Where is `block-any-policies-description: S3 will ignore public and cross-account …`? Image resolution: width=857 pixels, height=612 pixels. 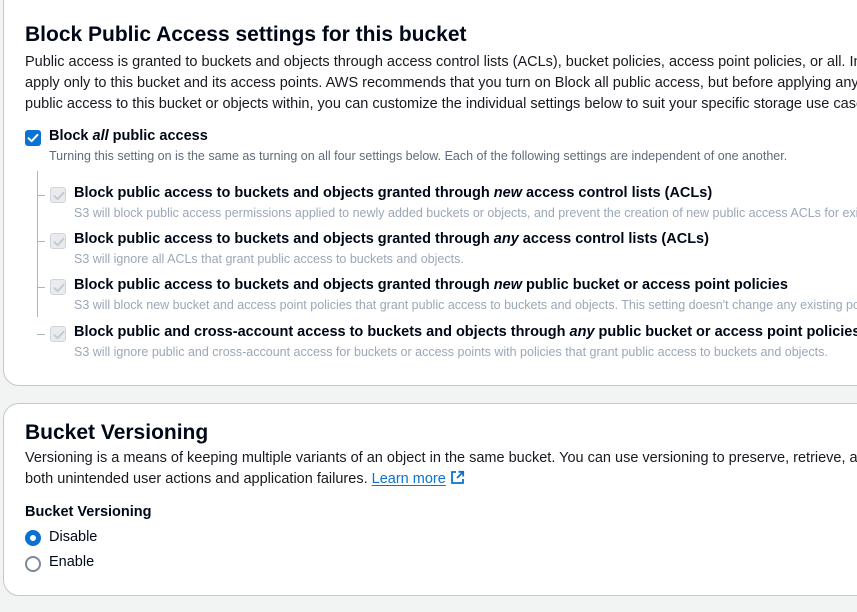 block-any-policies-description: S3 will ignore public and cross-account … is located at coordinates (451, 352).